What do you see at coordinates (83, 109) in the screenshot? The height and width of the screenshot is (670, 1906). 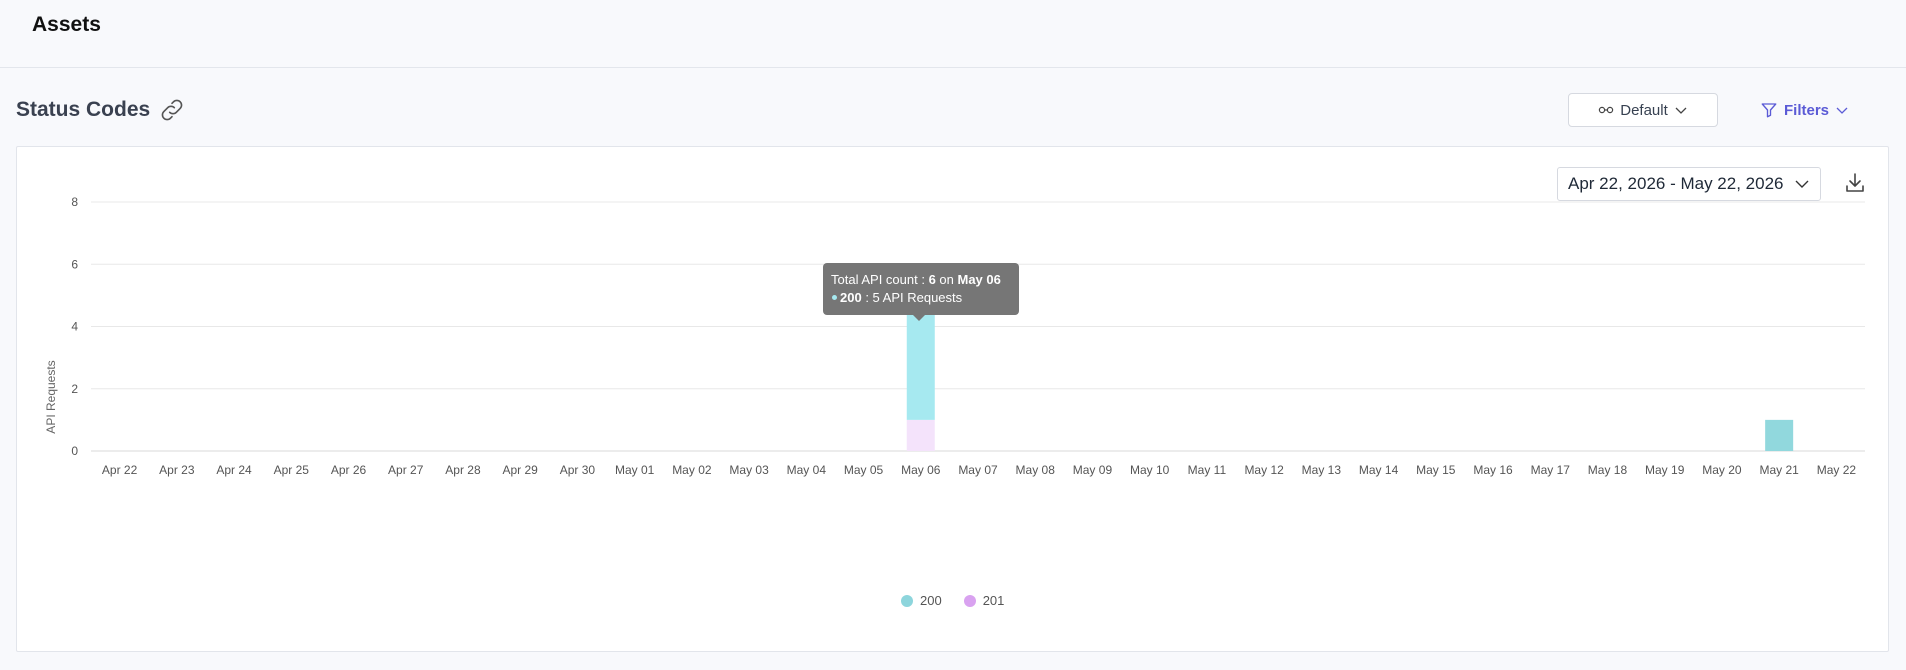 I see `section-title: Status Codes` at bounding box center [83, 109].